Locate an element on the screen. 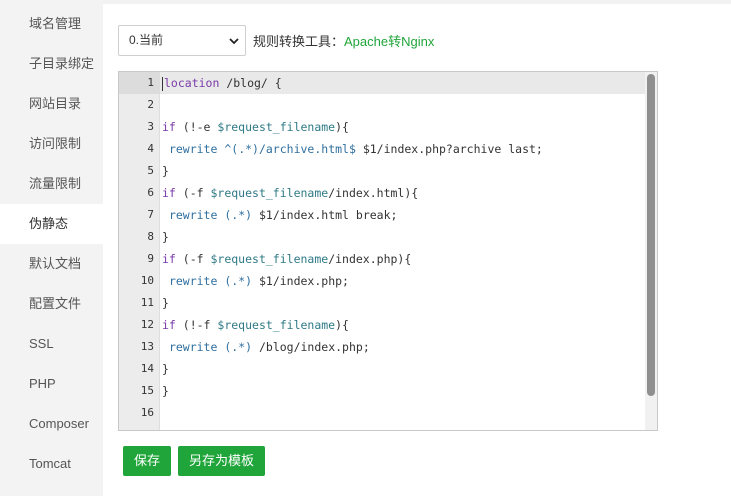  code-line: if (-f $request_filename/index.html){ is located at coordinates (402, 193).